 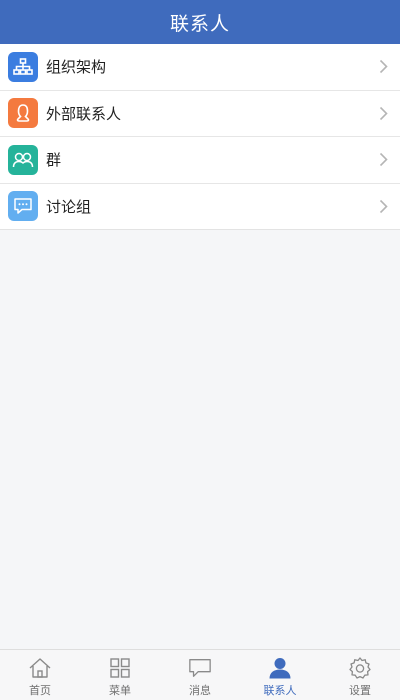 What do you see at coordinates (280, 690) in the screenshot?
I see `tab-label: 联系人` at bounding box center [280, 690].